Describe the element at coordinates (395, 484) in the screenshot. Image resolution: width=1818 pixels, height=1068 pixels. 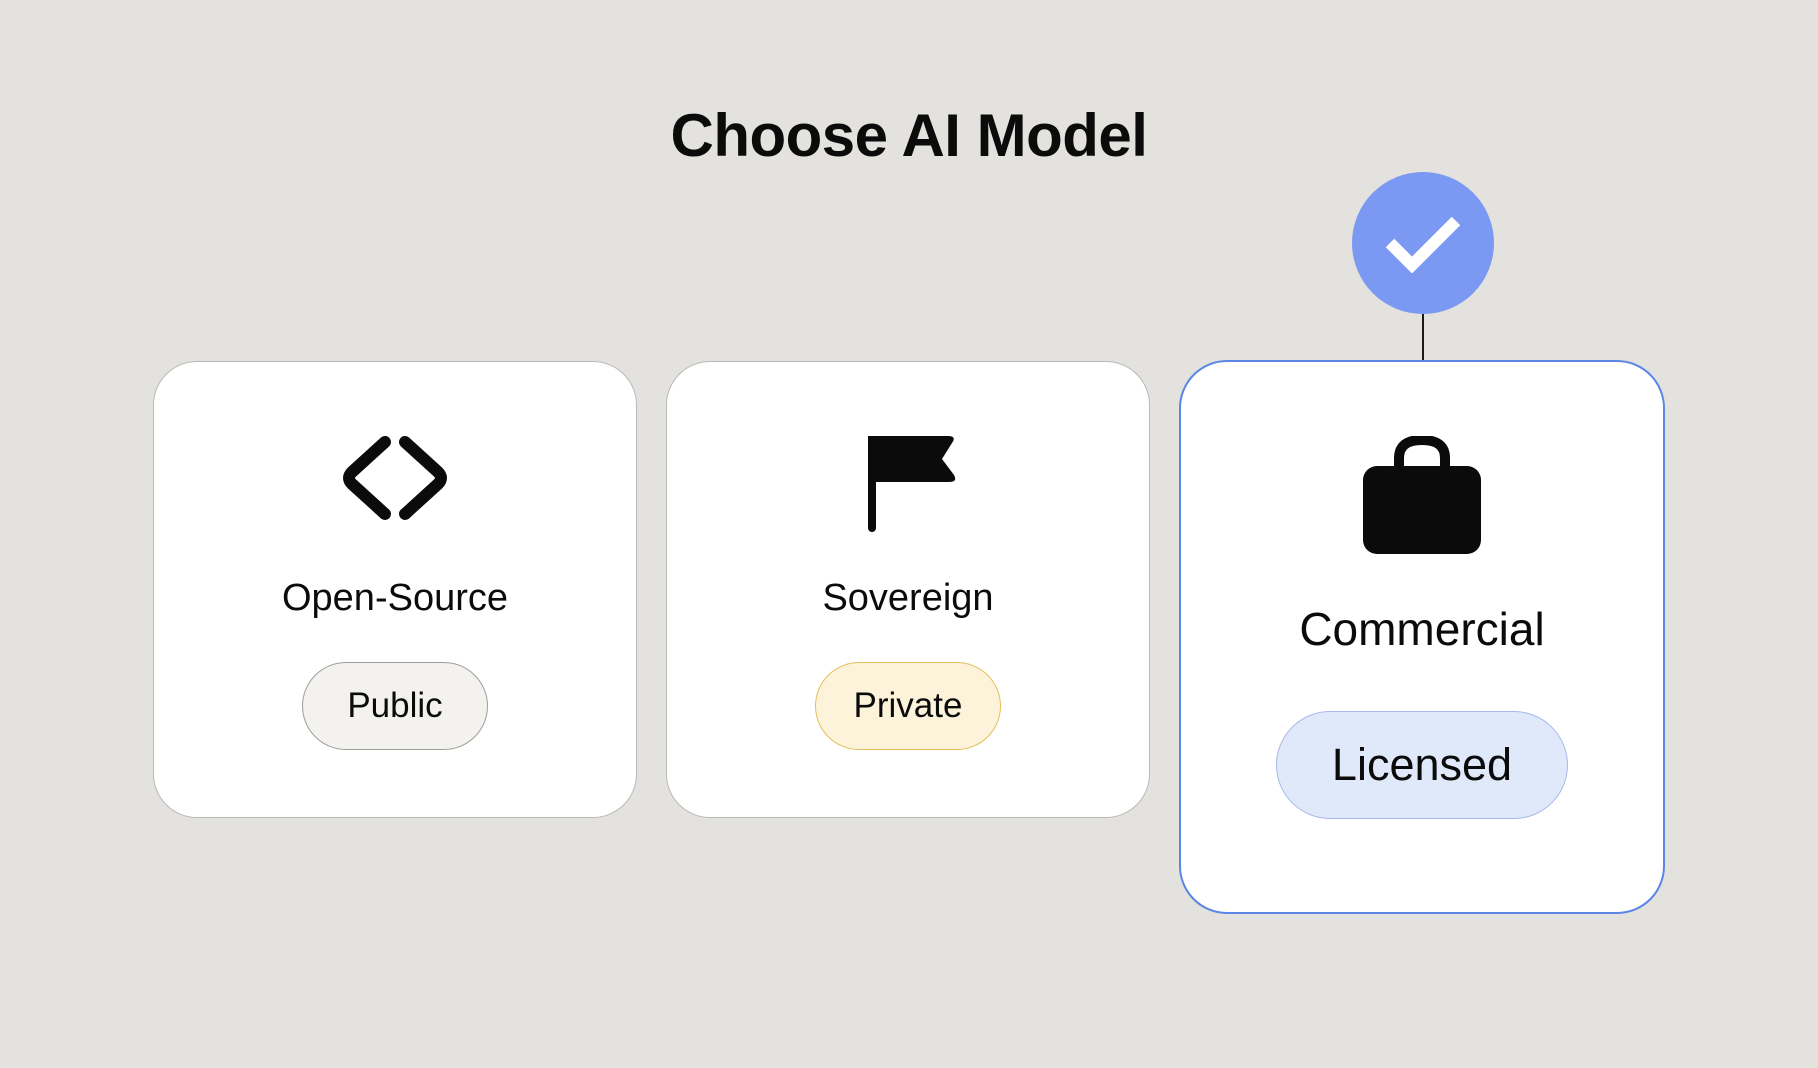
I see `code-brackets-icon` at that location.